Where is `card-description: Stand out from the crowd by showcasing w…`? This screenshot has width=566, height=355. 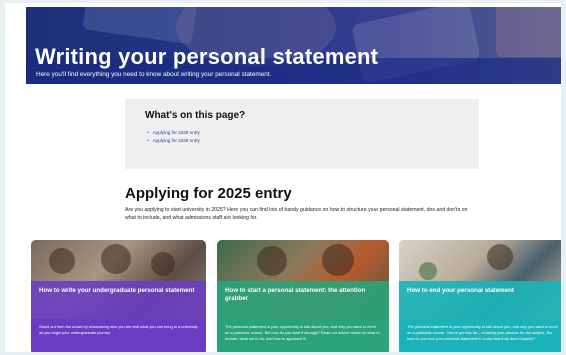 card-description: Stand out from the crowd by showcasing w… is located at coordinates (118, 329).